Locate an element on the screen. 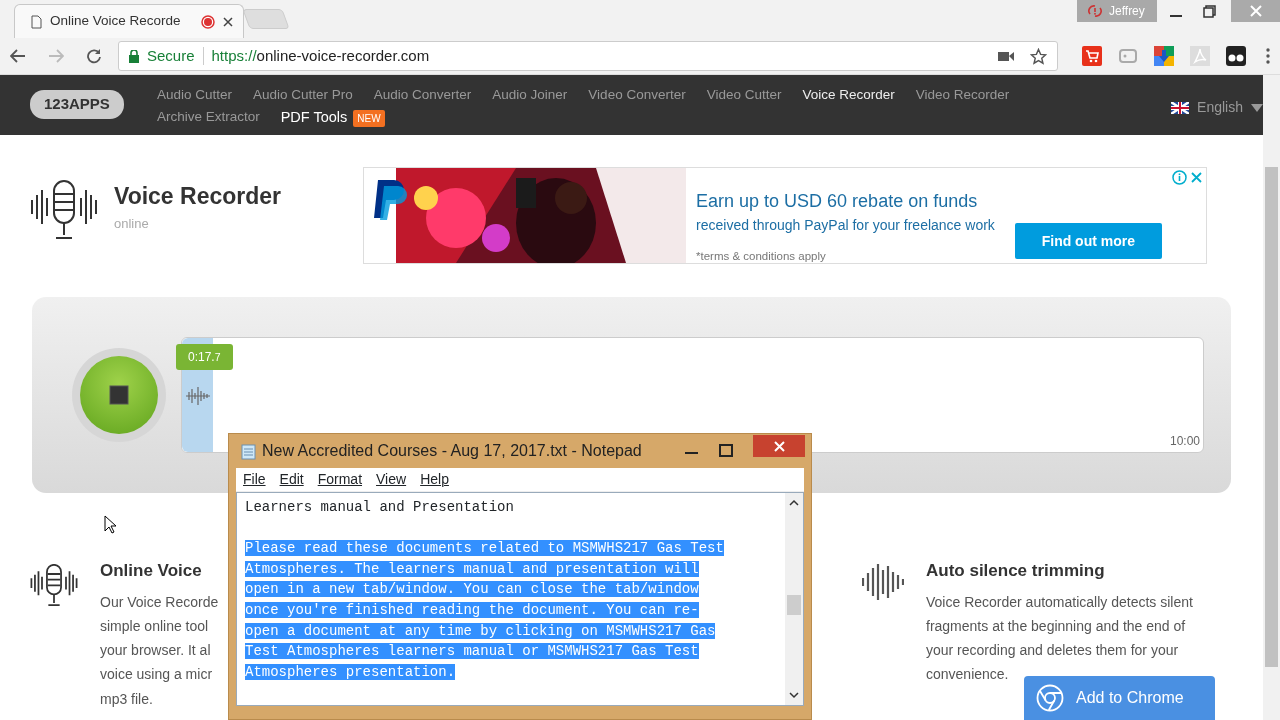 Image resolution: width=1280 pixels, height=720 pixels. close-button is located at coordinates (779, 446).